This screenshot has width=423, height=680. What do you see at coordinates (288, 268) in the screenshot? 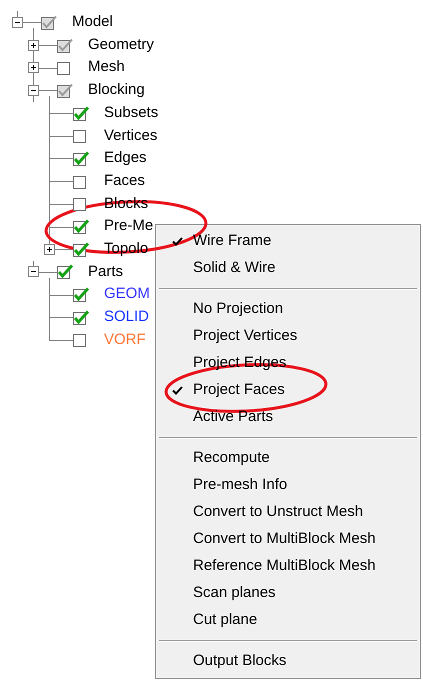
I see `menu-item: Solid & Wire` at bounding box center [288, 268].